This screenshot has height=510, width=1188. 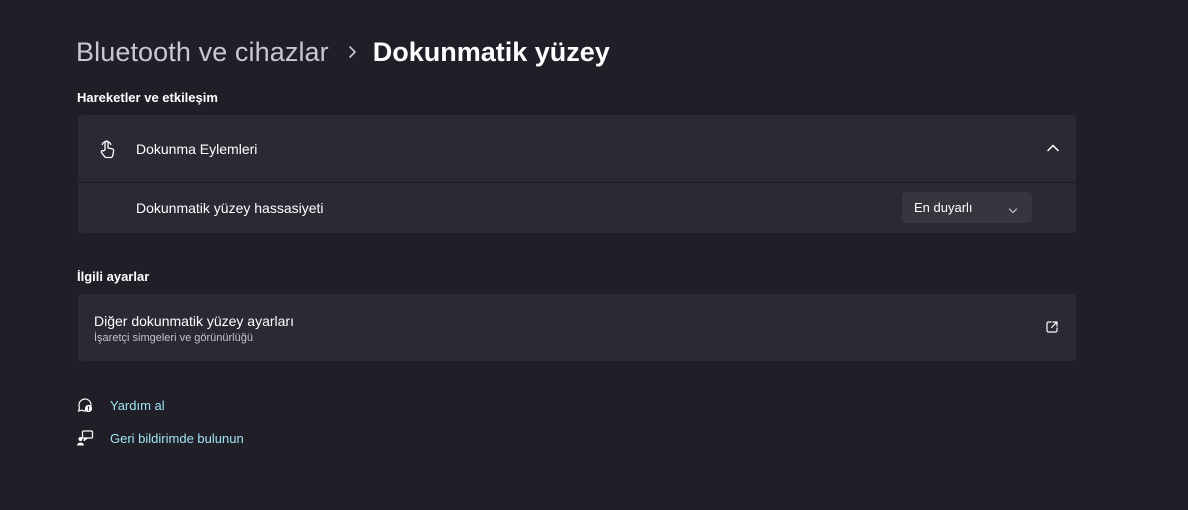 What do you see at coordinates (577, 208) in the screenshot?
I see `sensitivity-row: Dokunmatik yüzey hassasiyeti En duyarlı` at bounding box center [577, 208].